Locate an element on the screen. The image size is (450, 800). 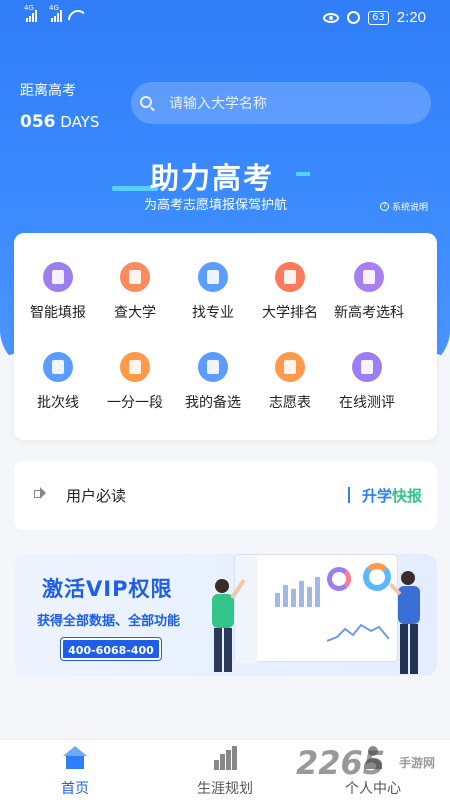
vip-banner: 激活VIP权限 获得全部数据、全部功能 400-6068-400 is located at coordinates (225, 615).